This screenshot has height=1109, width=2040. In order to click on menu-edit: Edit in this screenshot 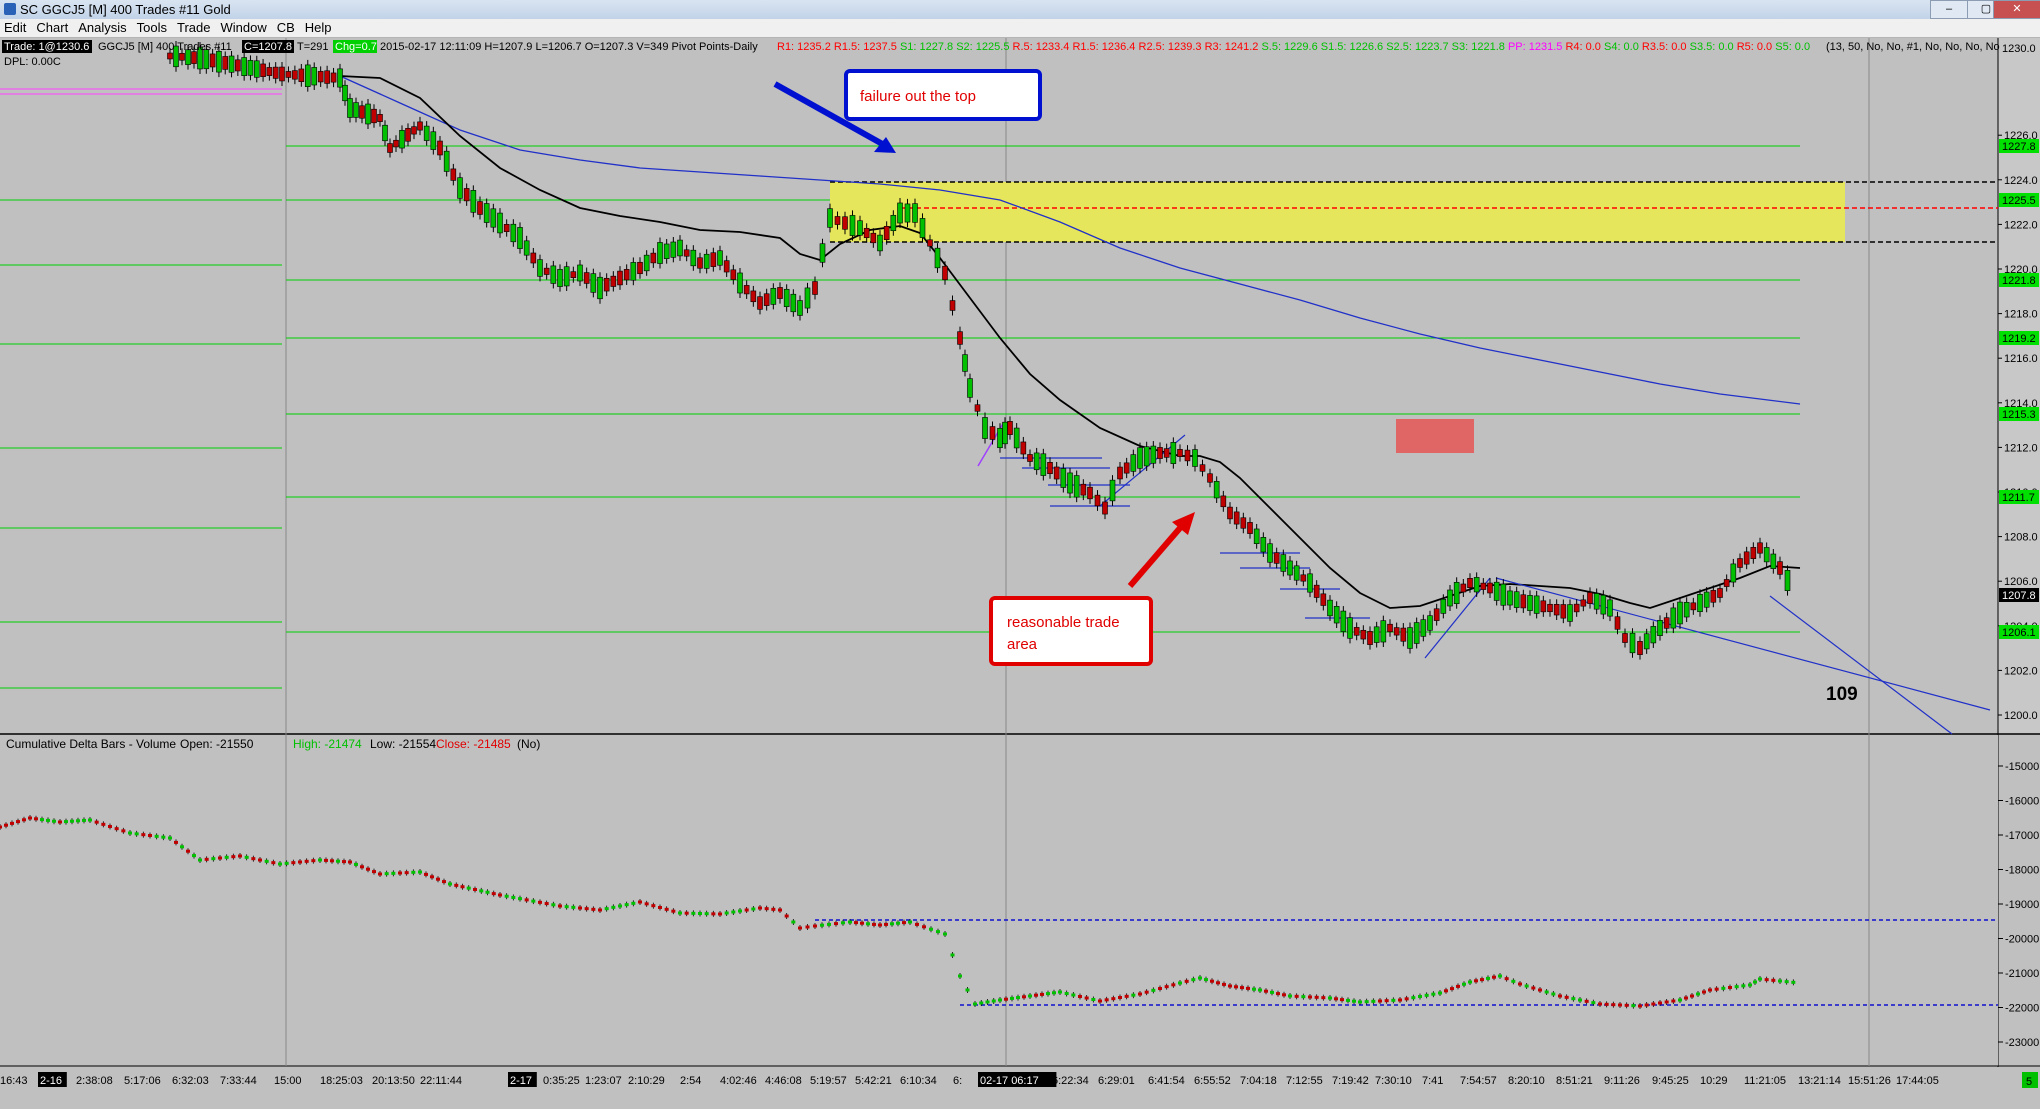, I will do `click(16, 28)`.